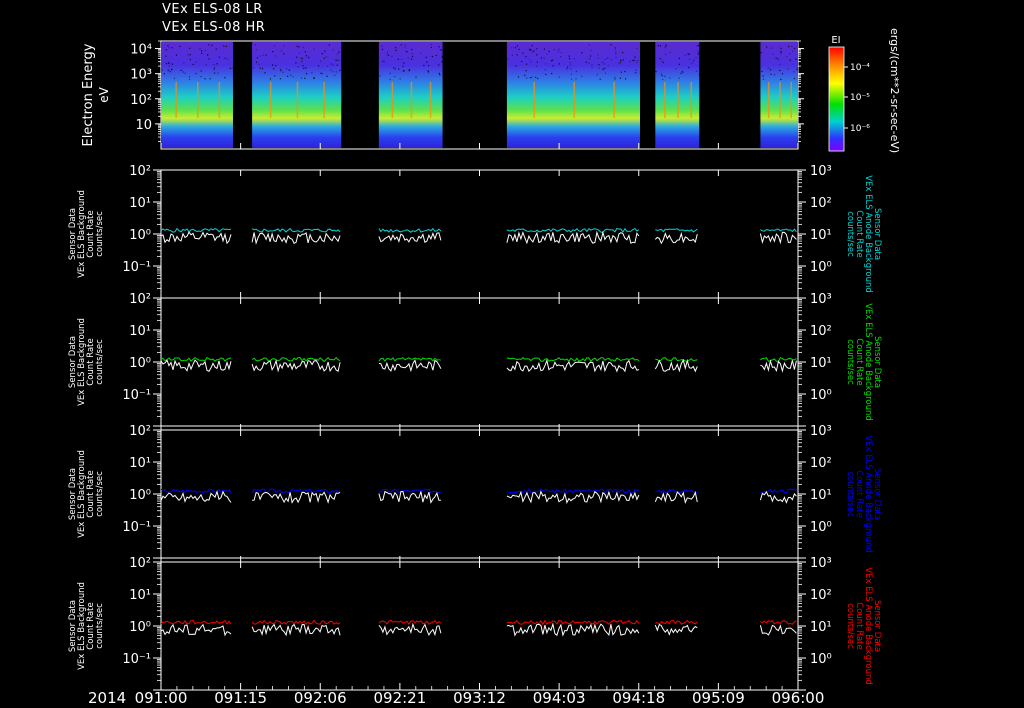 The height and width of the screenshot is (708, 1024). What do you see at coordinates (140, 627) in the screenshot?
I see `panel-left-tick-label: 10⁰` at bounding box center [140, 627].